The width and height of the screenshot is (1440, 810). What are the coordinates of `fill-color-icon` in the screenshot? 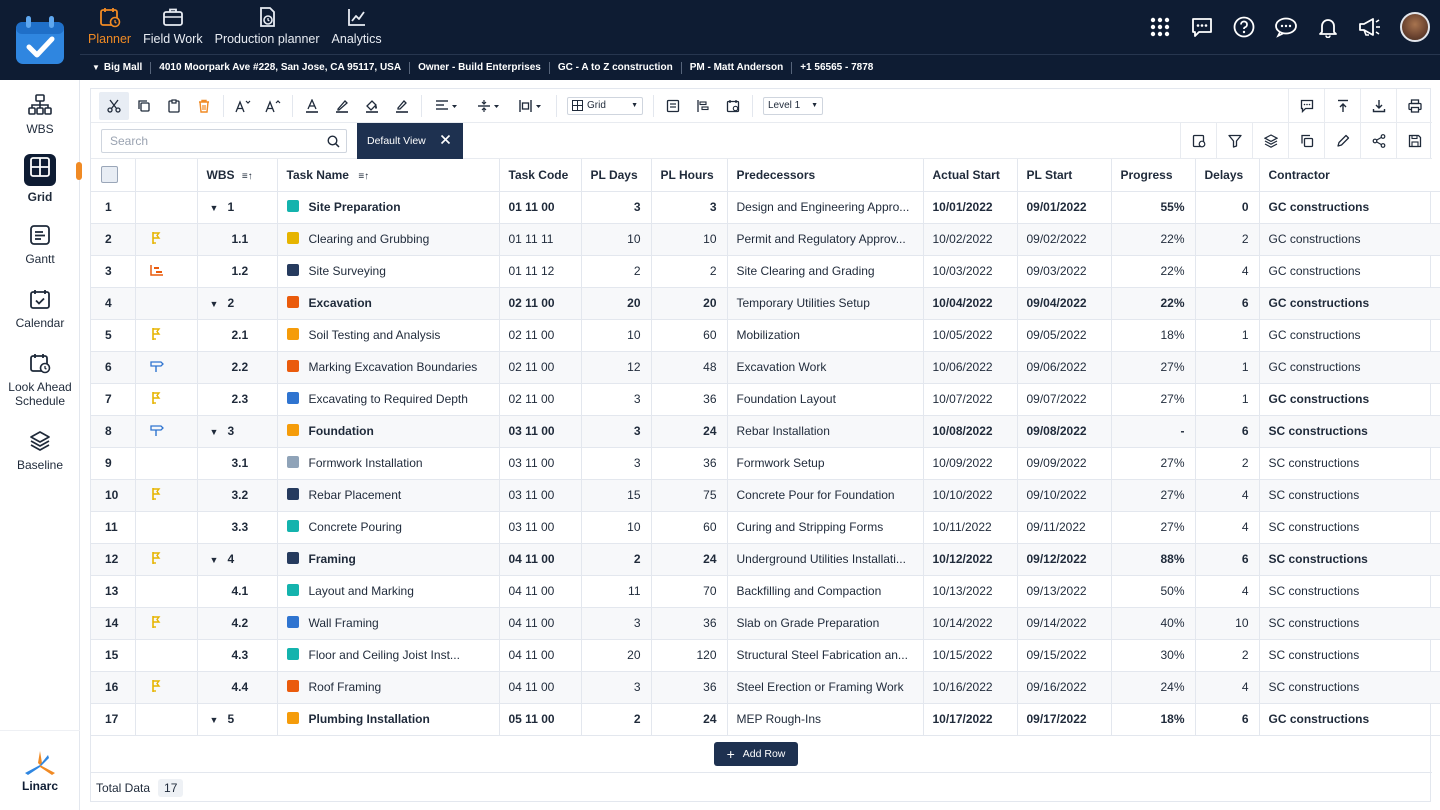 It's located at (372, 106).